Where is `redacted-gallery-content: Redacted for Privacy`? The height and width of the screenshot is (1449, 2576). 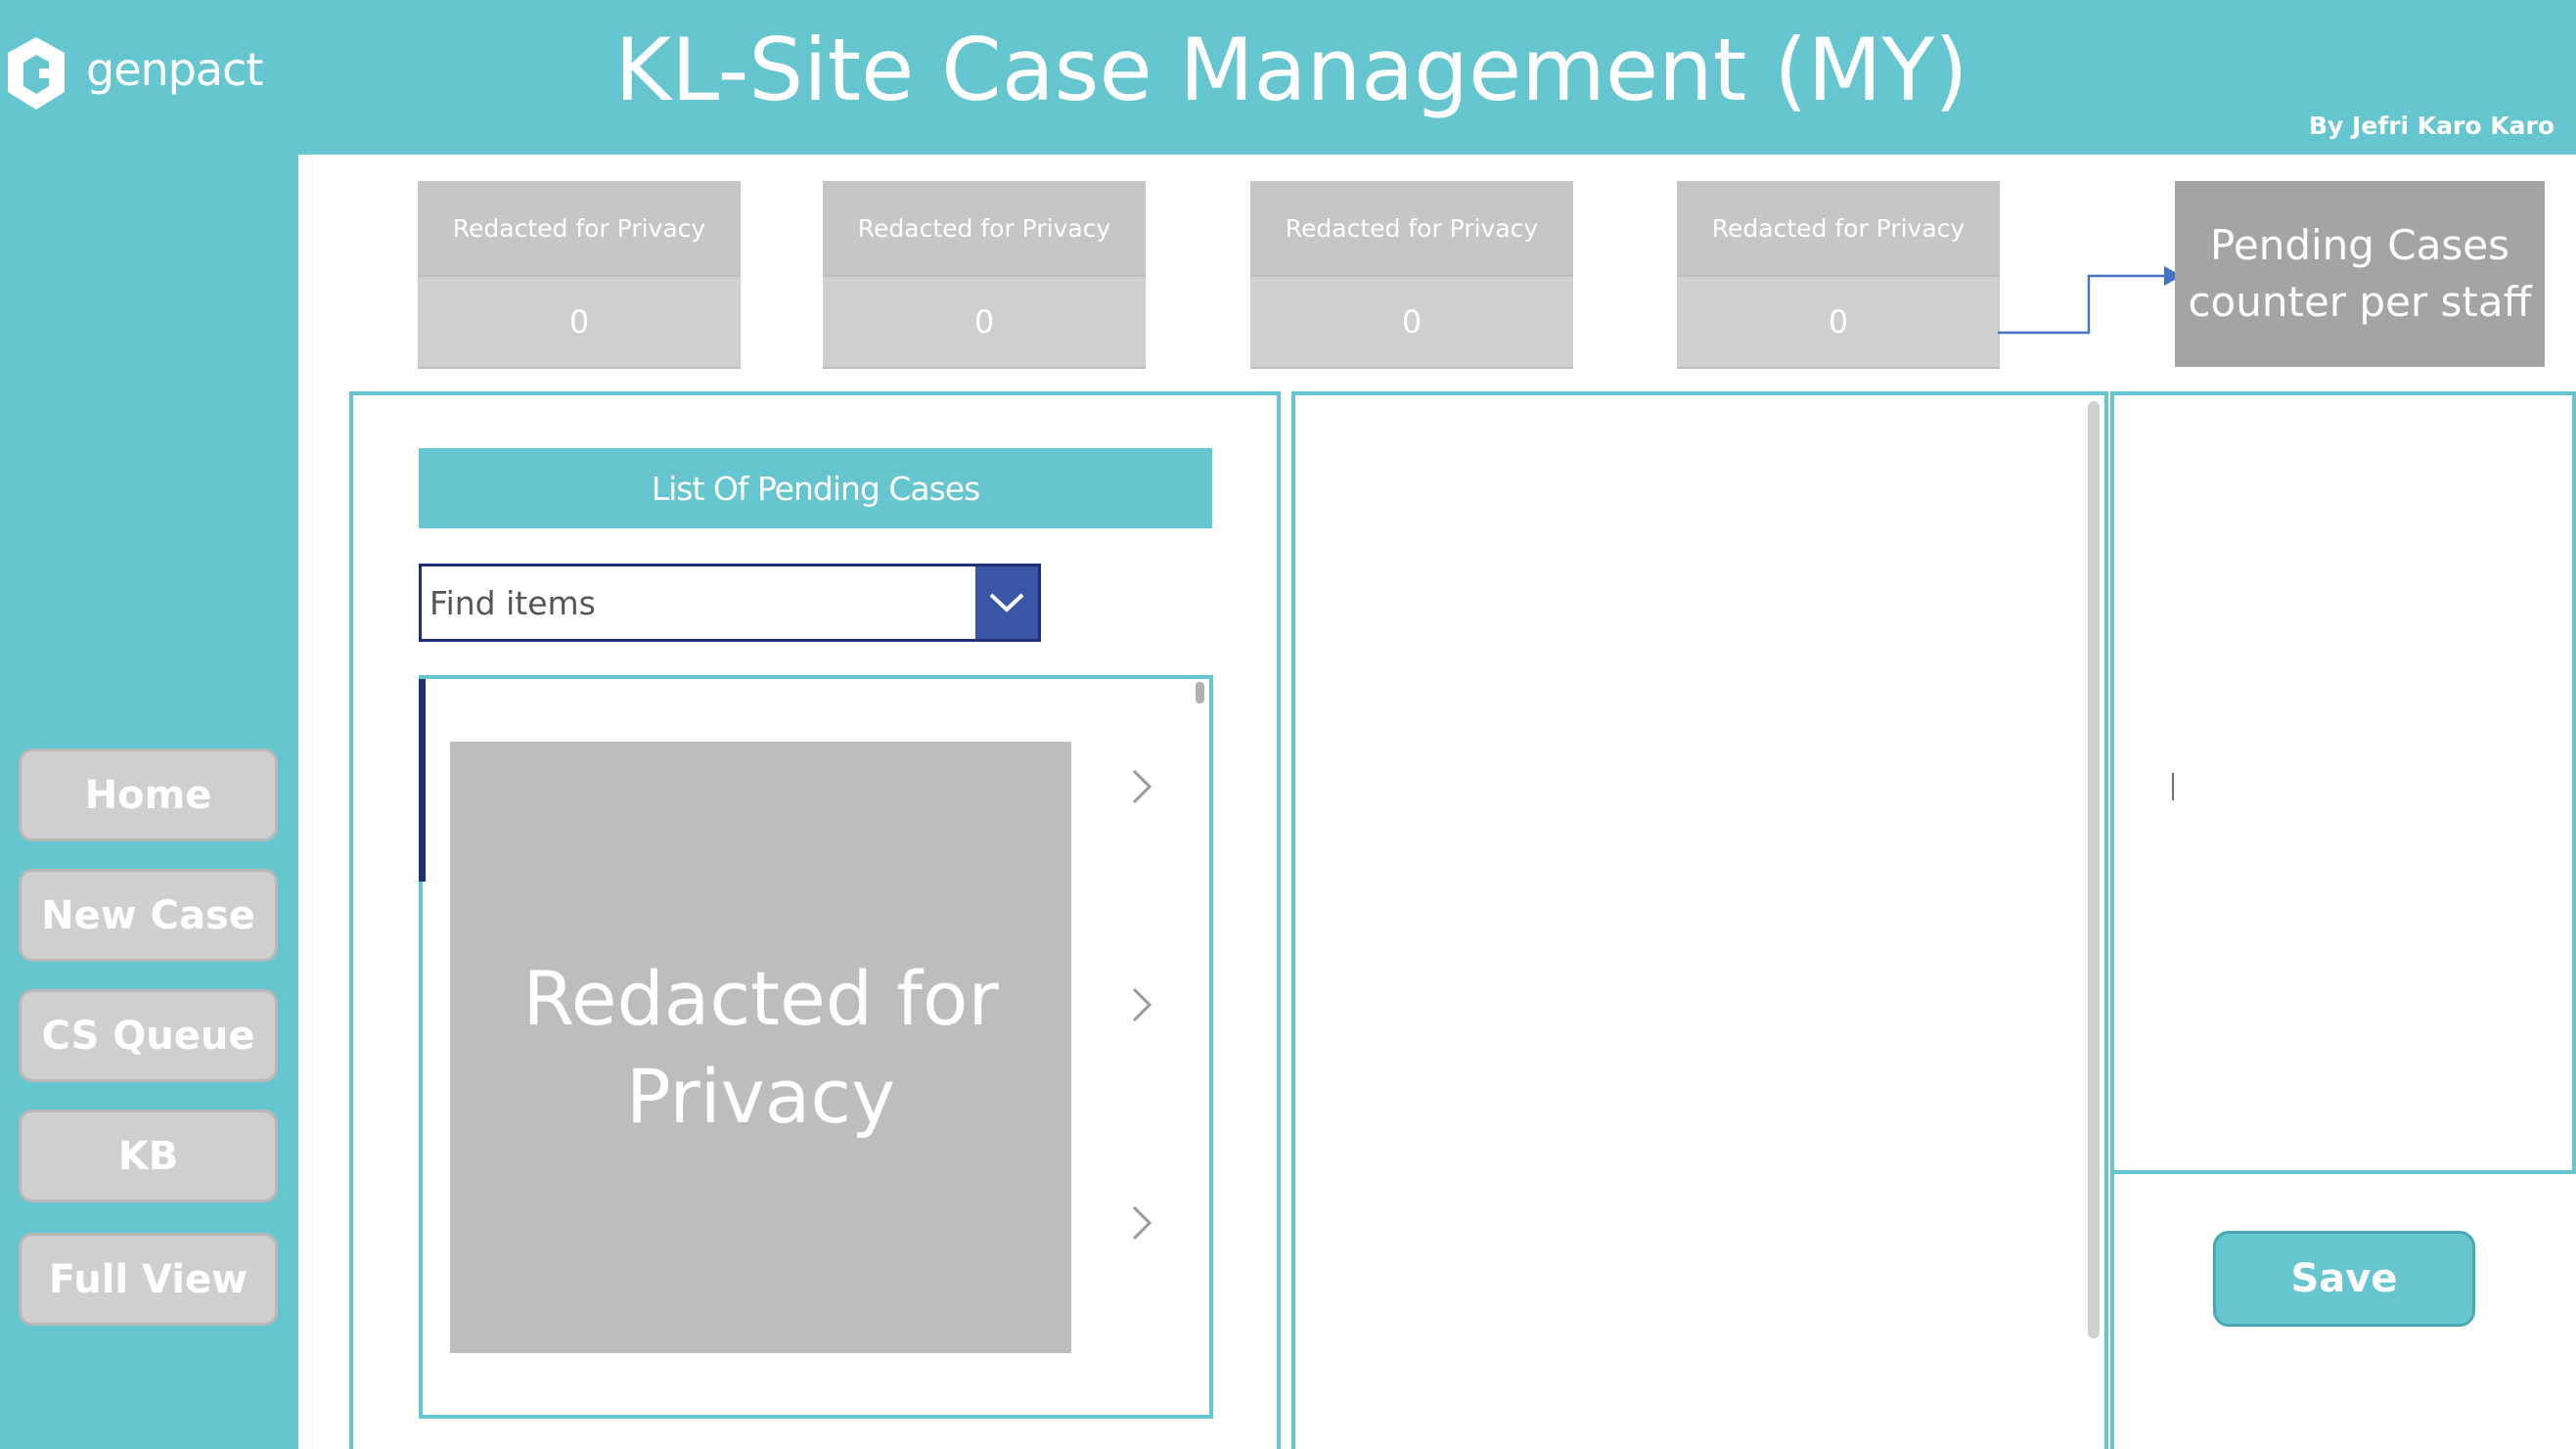 redacted-gallery-content: Redacted for Privacy is located at coordinates (760, 1048).